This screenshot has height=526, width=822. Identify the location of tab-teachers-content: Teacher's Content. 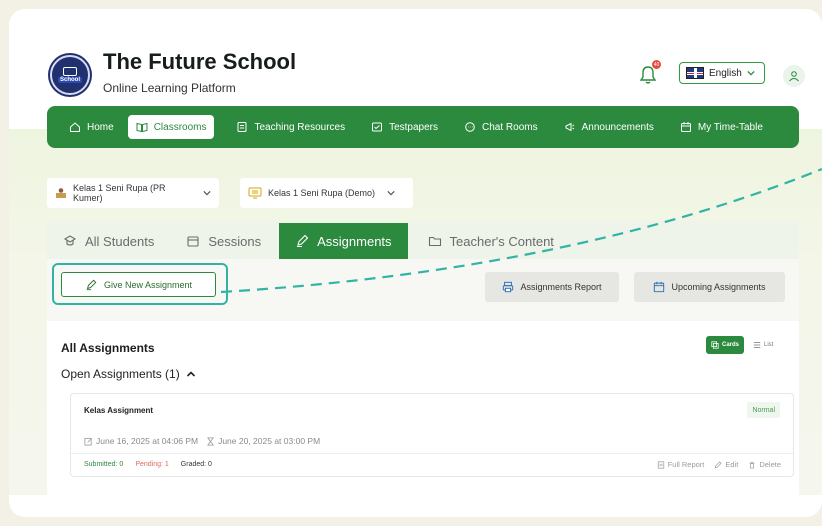
(491, 241).